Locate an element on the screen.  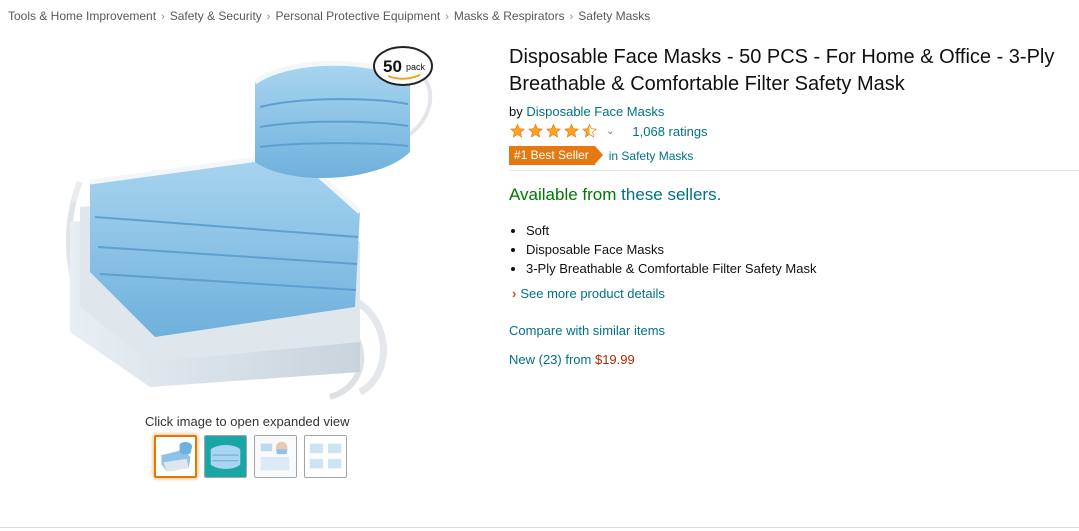
see-more-link: See more product details is located at coordinates (592, 293).